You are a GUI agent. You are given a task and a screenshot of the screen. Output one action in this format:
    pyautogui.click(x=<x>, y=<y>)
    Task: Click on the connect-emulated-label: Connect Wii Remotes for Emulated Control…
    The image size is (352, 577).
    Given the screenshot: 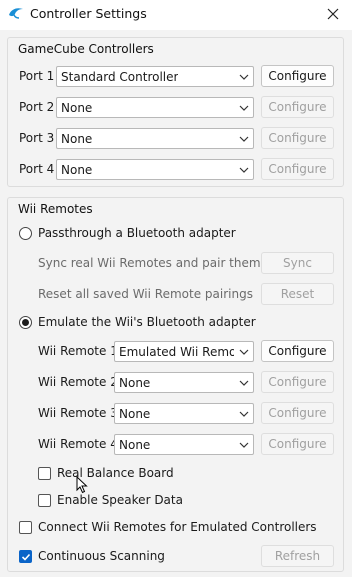 What is the action you would take?
    pyautogui.click(x=177, y=527)
    